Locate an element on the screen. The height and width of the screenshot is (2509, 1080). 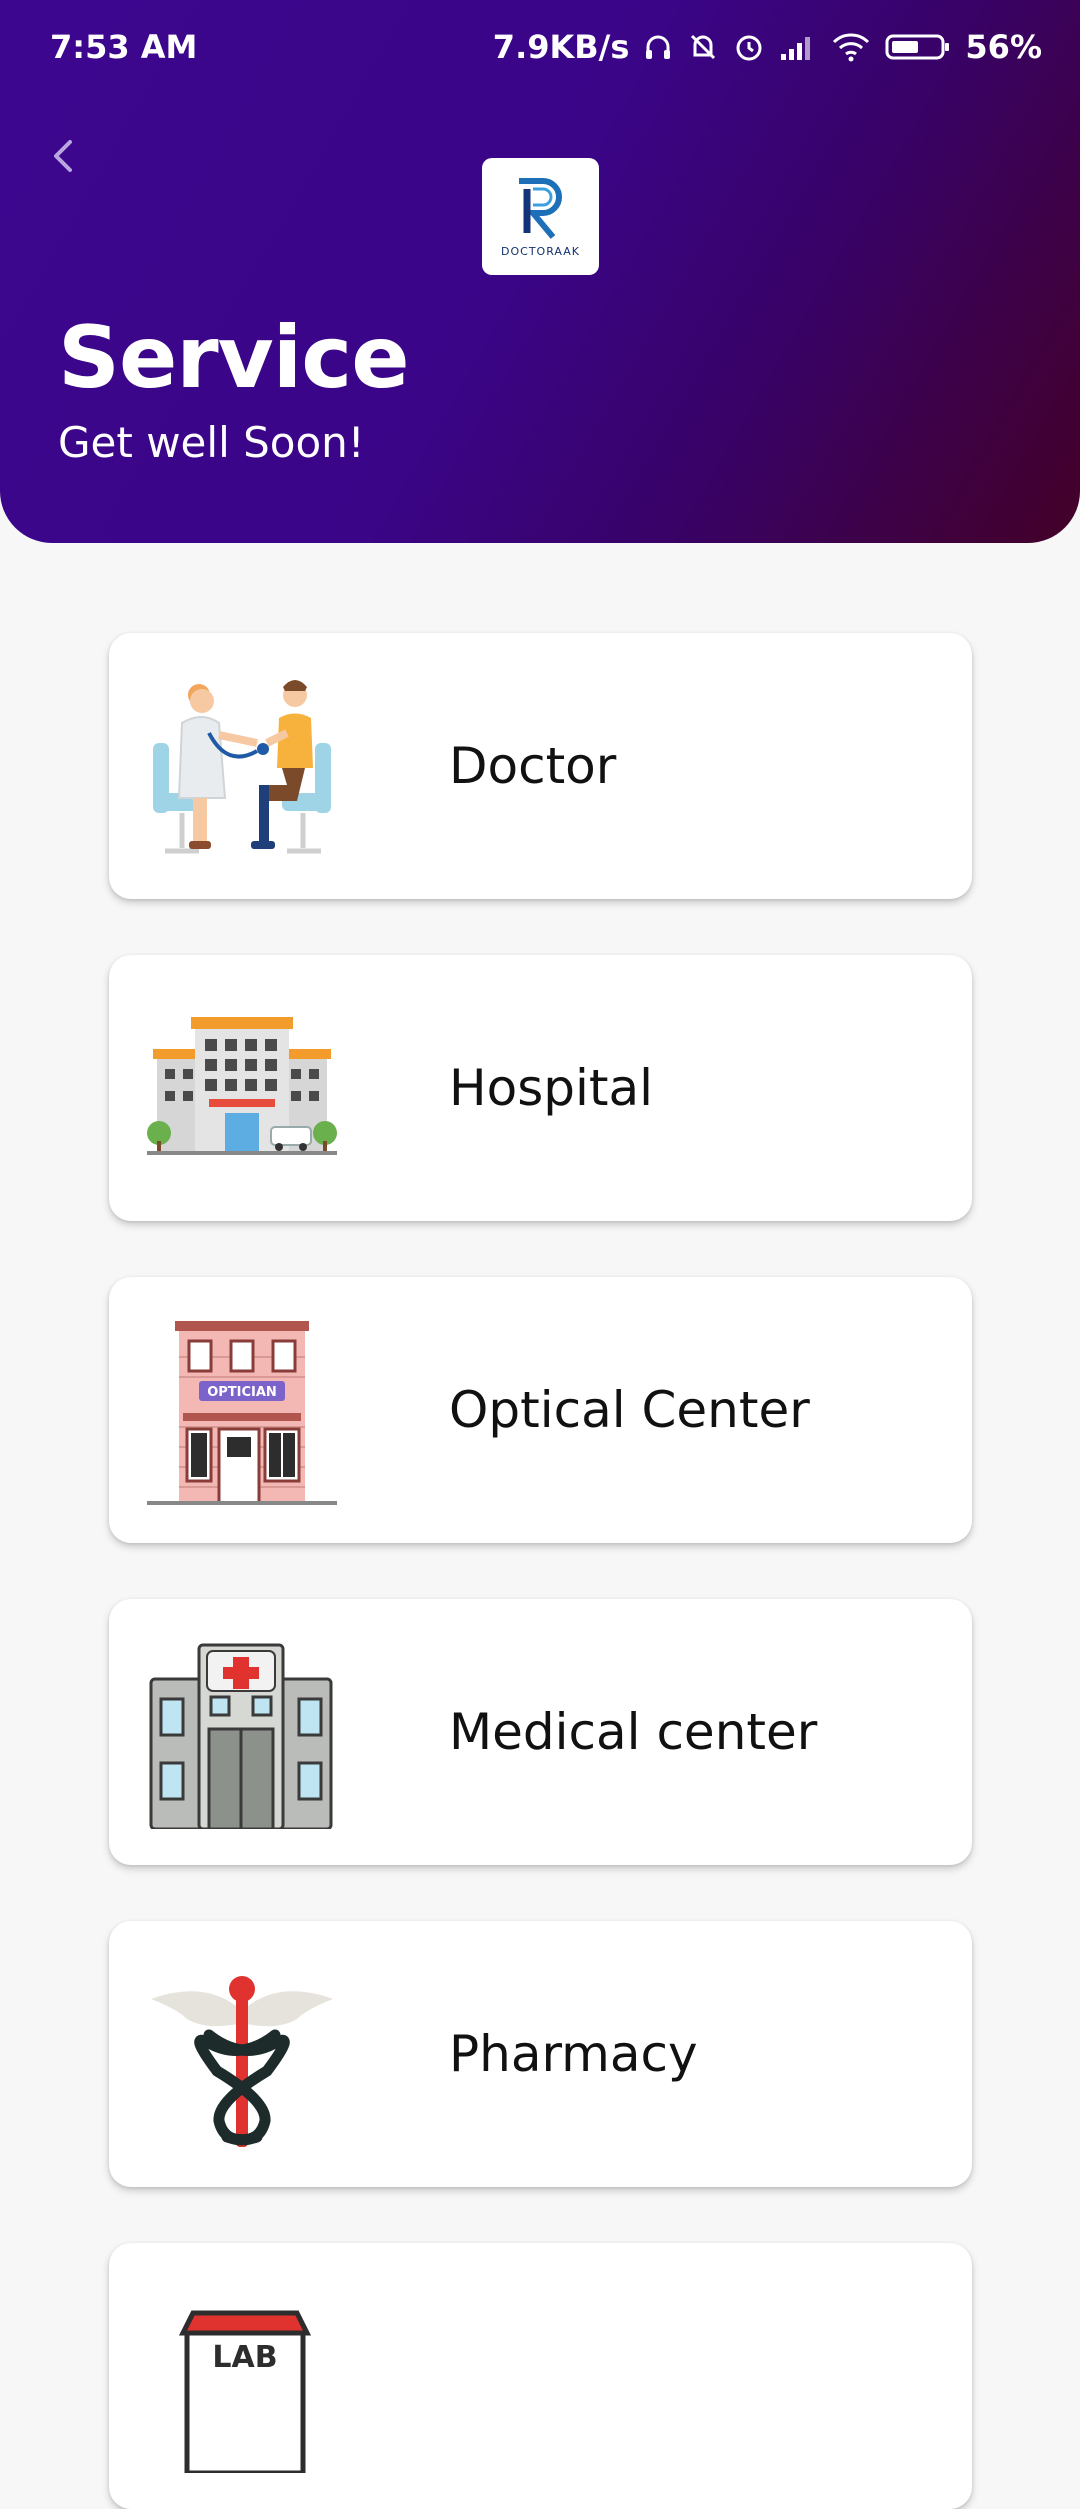
page-title: Service is located at coordinates (234, 358).